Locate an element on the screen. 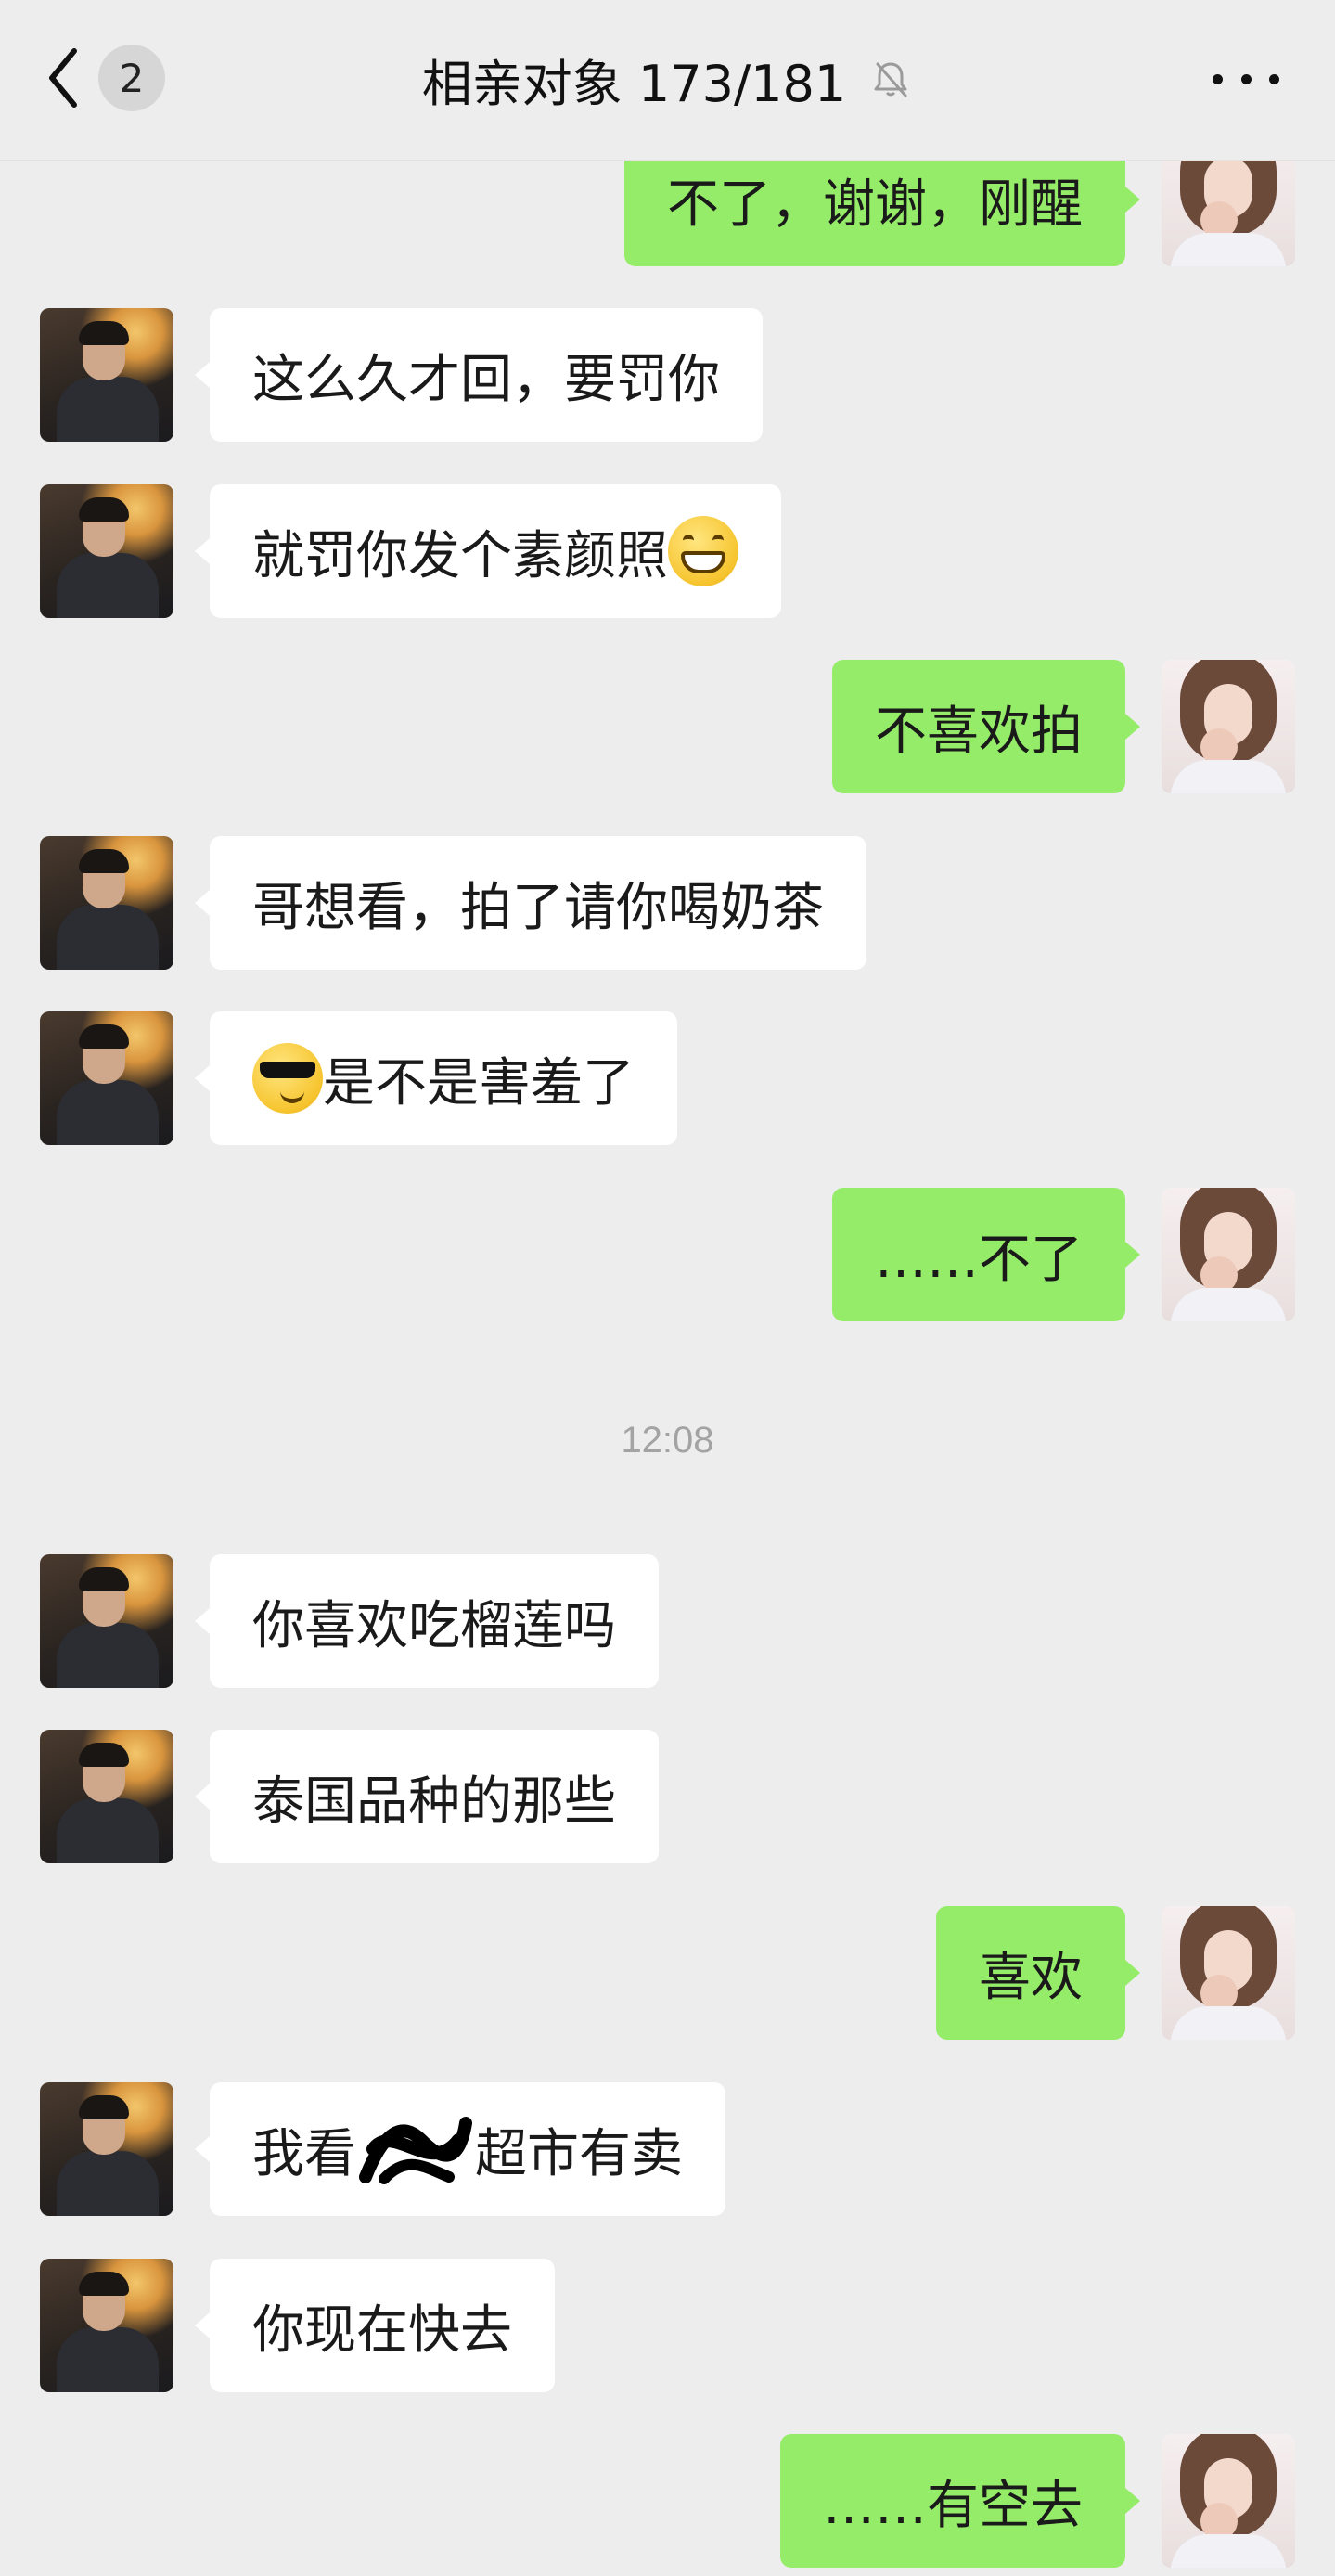 This screenshot has width=1335, height=2576. message-text: ……有空去 is located at coordinates (953, 2505).